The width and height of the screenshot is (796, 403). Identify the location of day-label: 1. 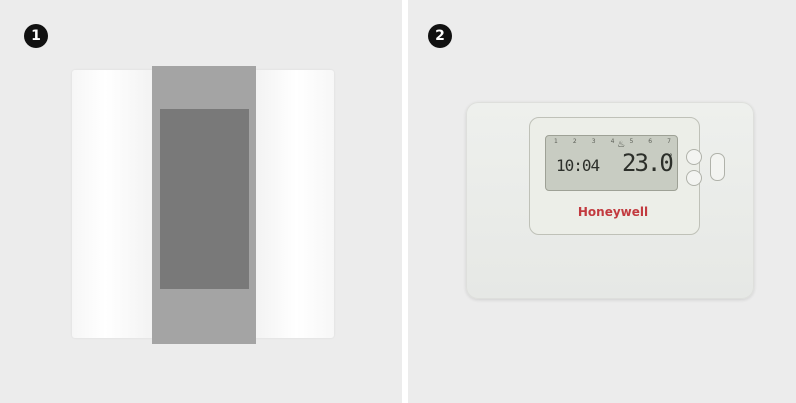
(556, 141).